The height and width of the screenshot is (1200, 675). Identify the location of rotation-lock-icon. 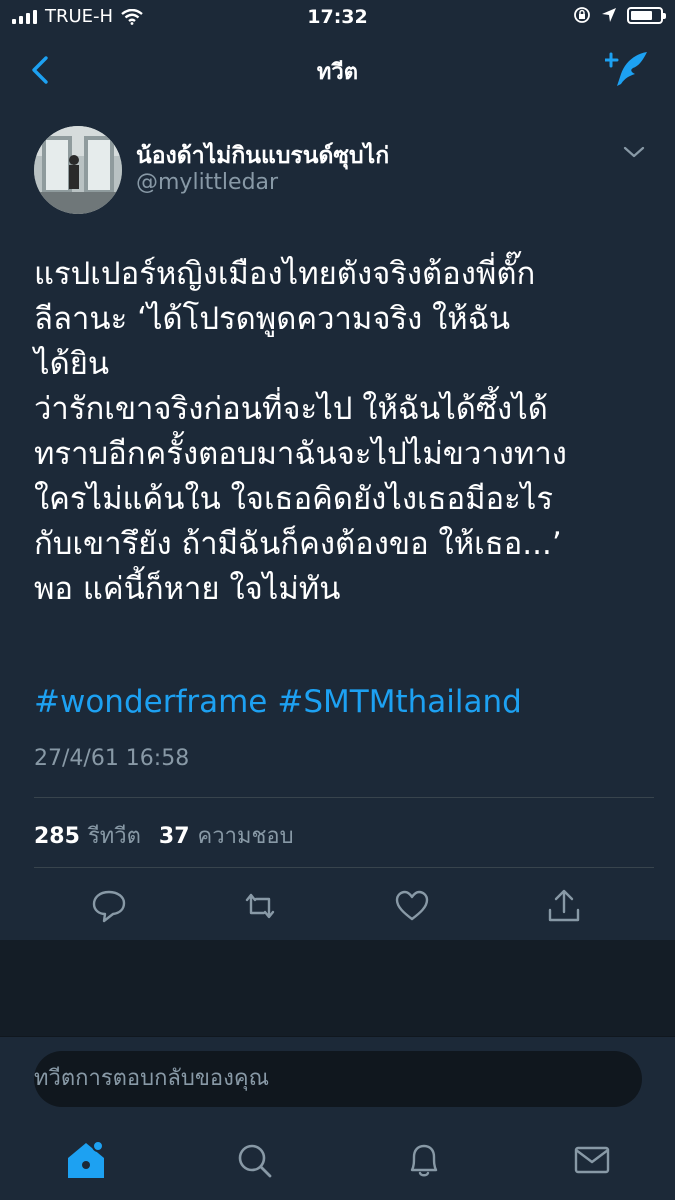
(582, 15).